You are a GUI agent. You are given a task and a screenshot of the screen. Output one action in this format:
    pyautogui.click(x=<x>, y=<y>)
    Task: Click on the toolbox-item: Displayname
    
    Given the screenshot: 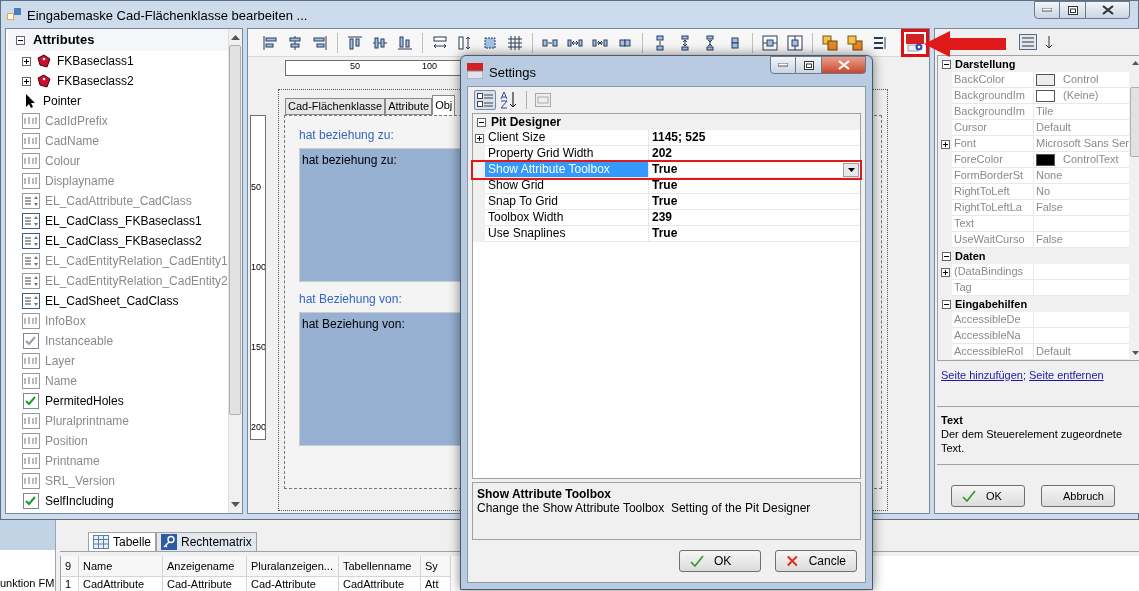 What is the action you would take?
    pyautogui.click(x=118, y=181)
    